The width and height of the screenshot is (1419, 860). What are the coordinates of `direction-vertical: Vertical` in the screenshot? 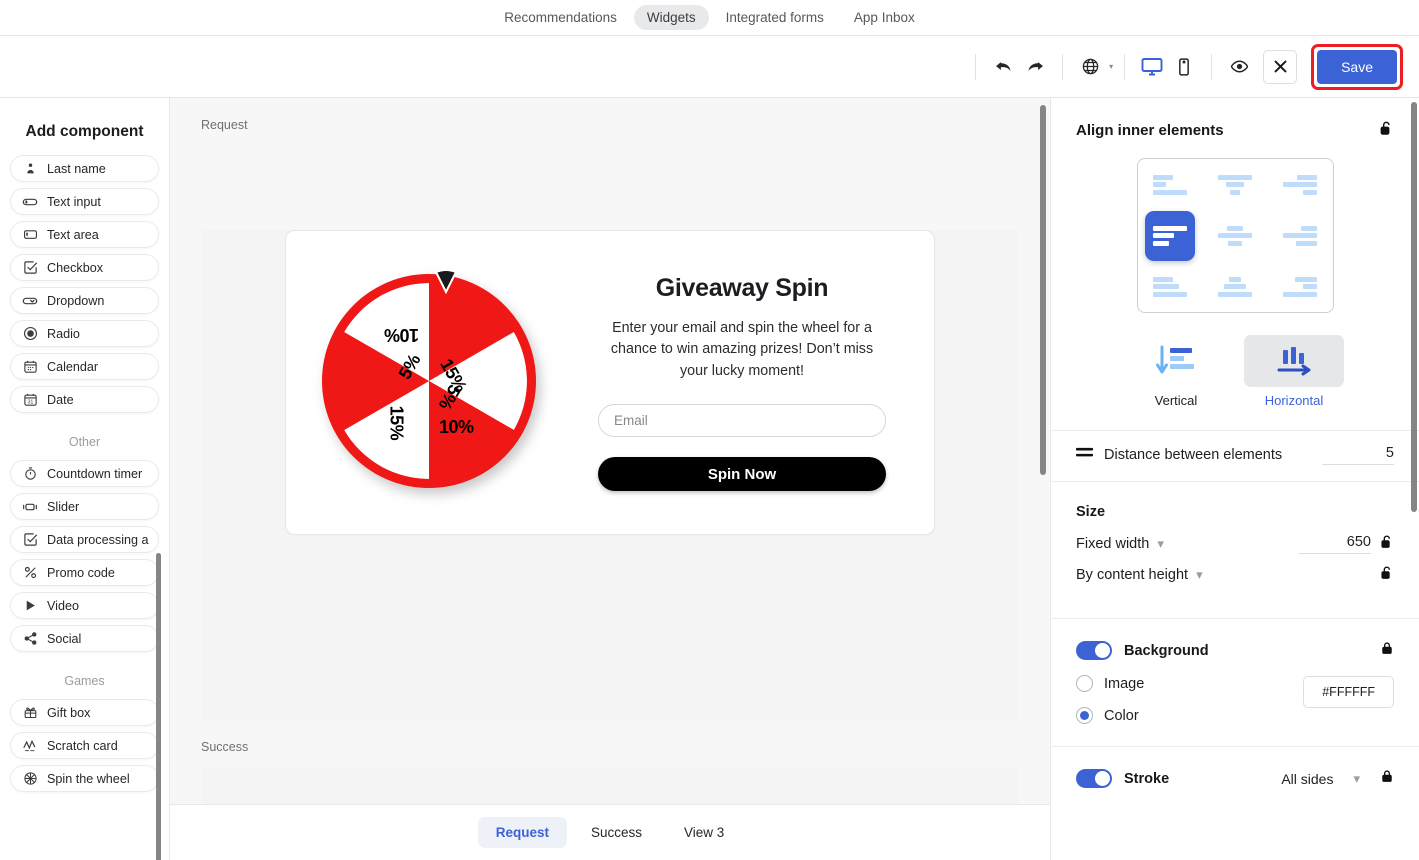 It's located at (1176, 371).